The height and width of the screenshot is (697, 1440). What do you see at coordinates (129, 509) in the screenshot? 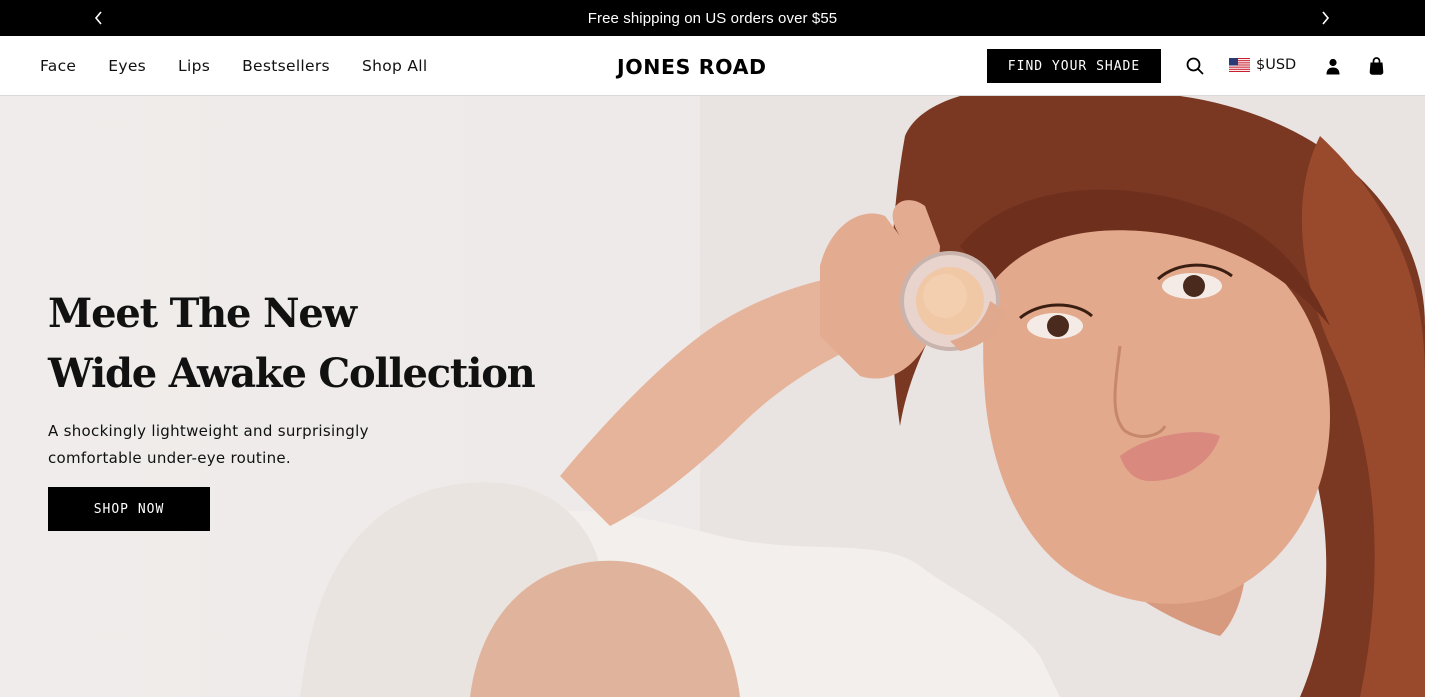
I see `shop-now-button: SHOP NOW` at bounding box center [129, 509].